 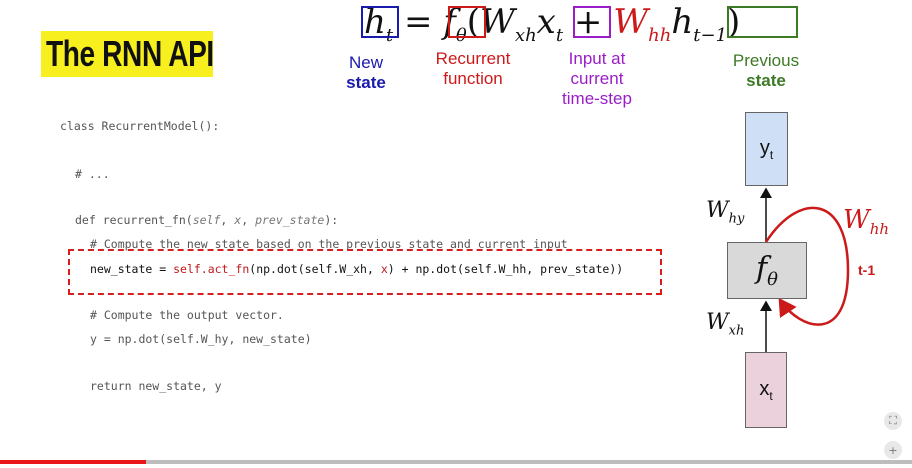 I want to click on input-node-label: xt, so click(x=766, y=390).